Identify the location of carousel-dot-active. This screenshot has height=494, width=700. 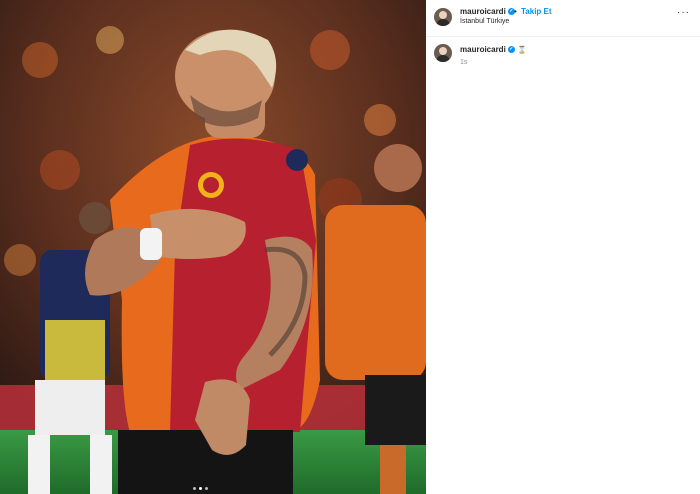
(200, 488).